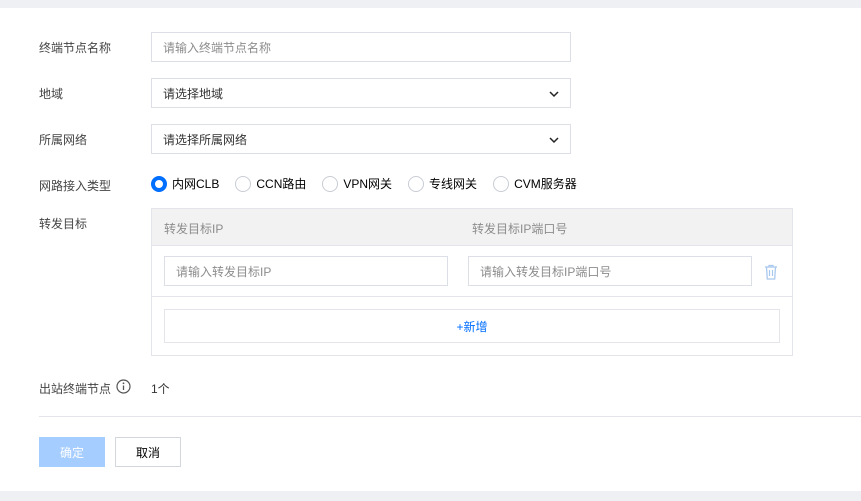  What do you see at coordinates (160, 389) in the screenshot?
I see `outbound-value: 1个` at bounding box center [160, 389].